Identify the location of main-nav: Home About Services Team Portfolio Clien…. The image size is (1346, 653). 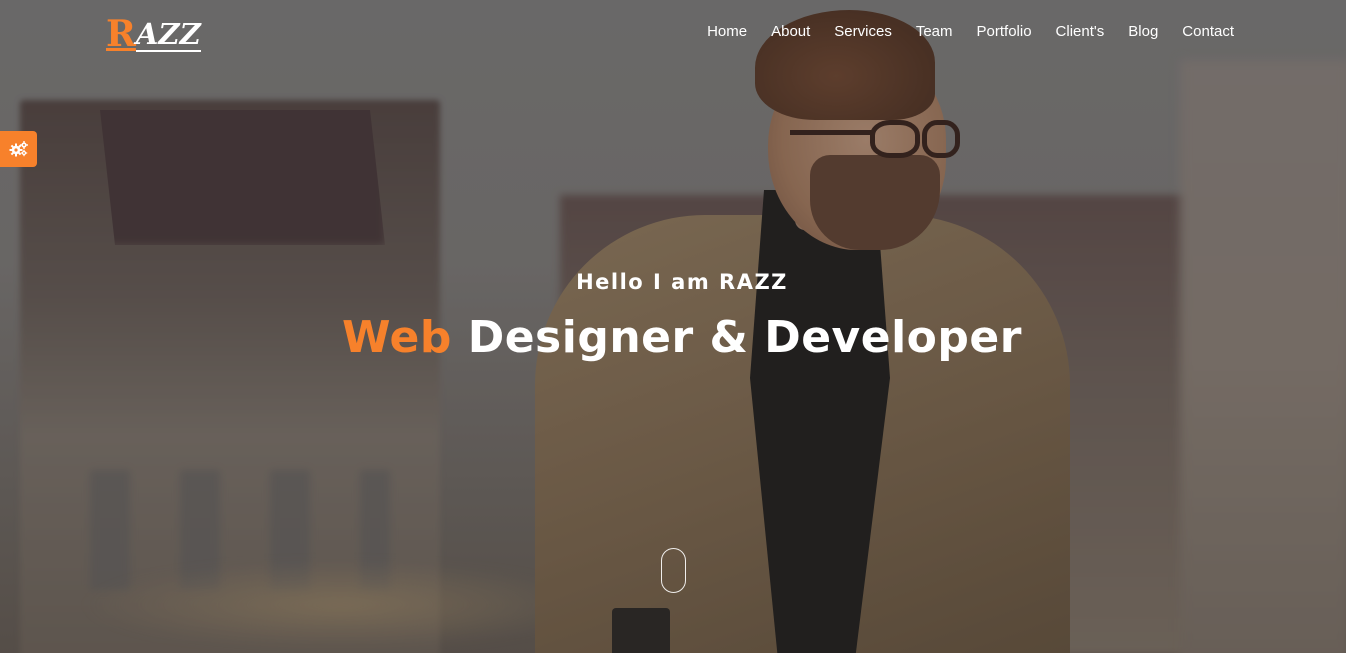
(970, 31).